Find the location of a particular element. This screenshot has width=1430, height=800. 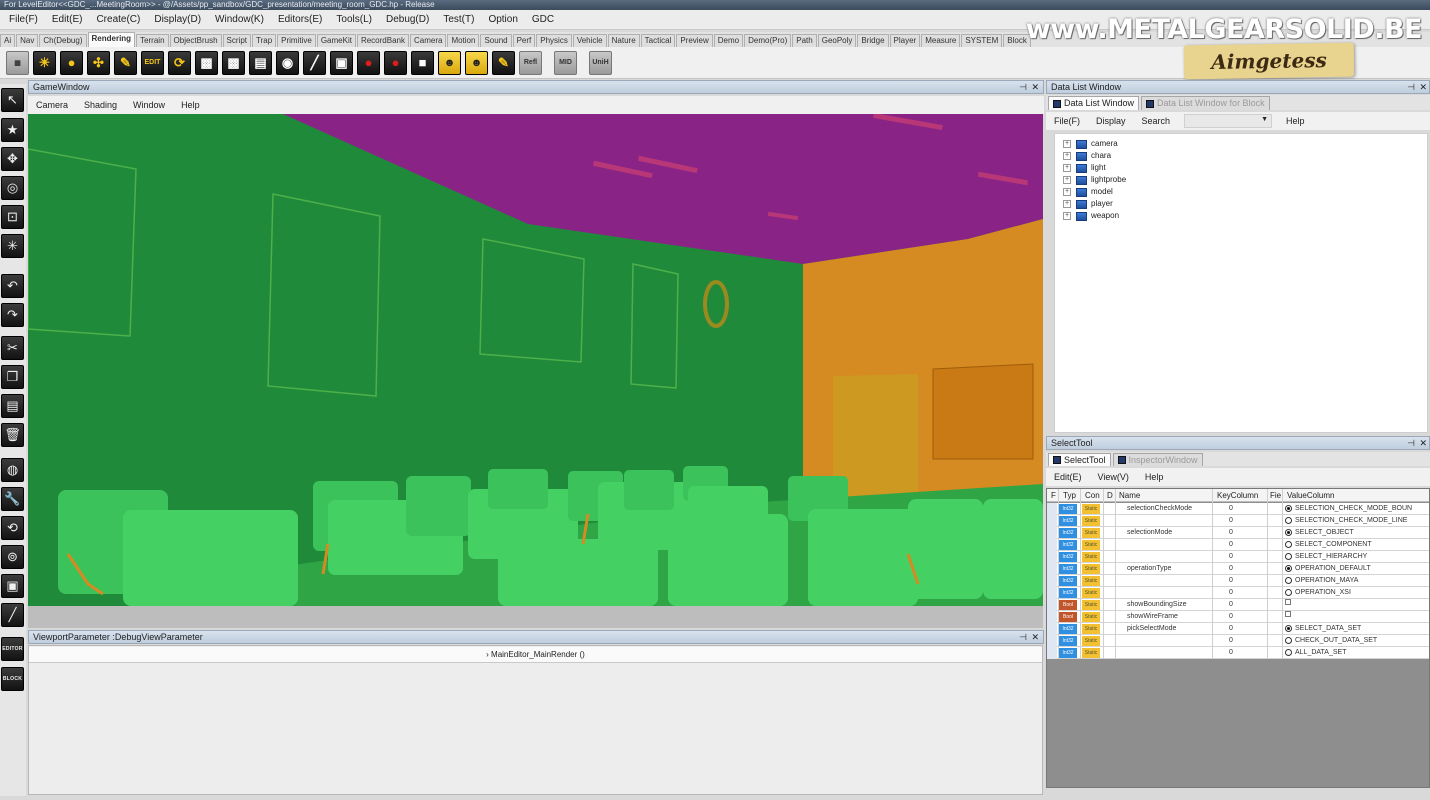

fan-button: ✣ is located at coordinates (98, 62).